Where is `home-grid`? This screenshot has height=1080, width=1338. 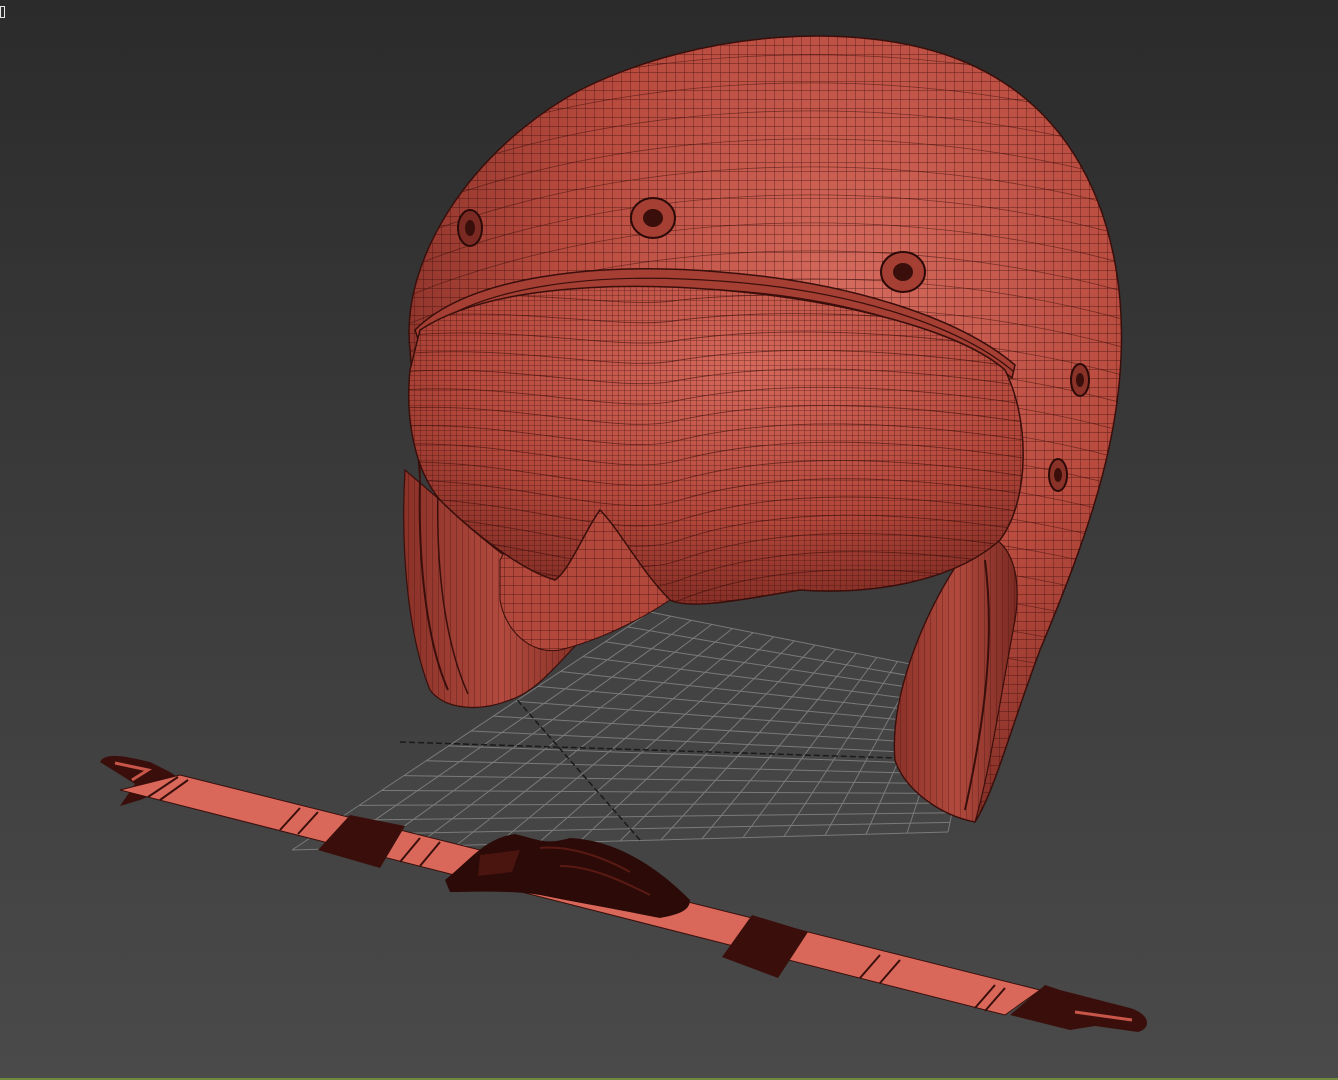 home-grid is located at coordinates (636, 731).